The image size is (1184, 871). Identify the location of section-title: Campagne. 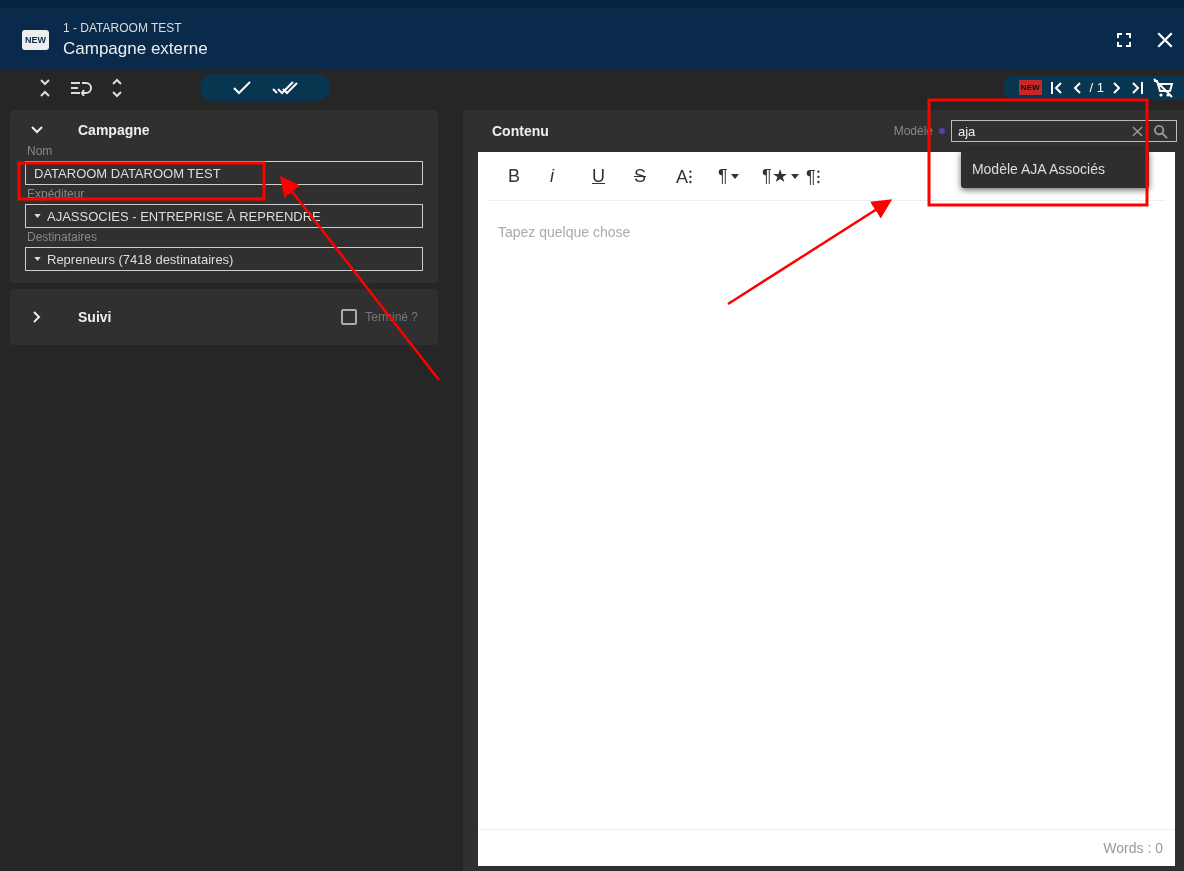
(114, 130).